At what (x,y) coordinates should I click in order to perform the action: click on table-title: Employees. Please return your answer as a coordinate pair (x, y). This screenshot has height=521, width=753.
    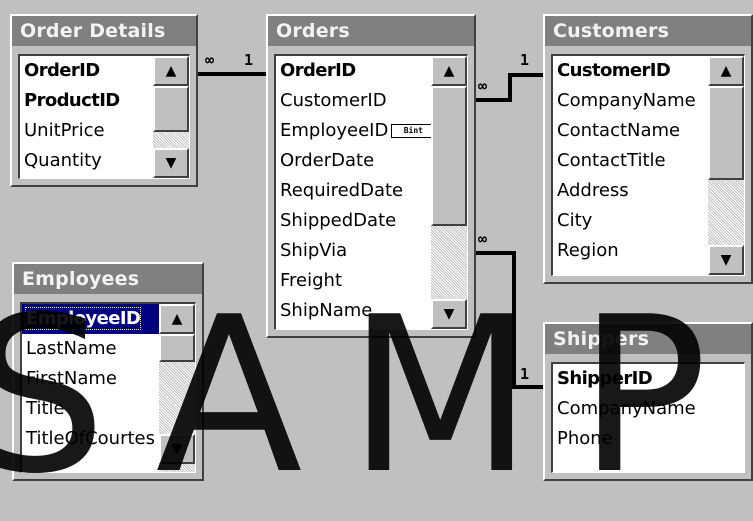
    Looking at the image, I should click on (108, 279).